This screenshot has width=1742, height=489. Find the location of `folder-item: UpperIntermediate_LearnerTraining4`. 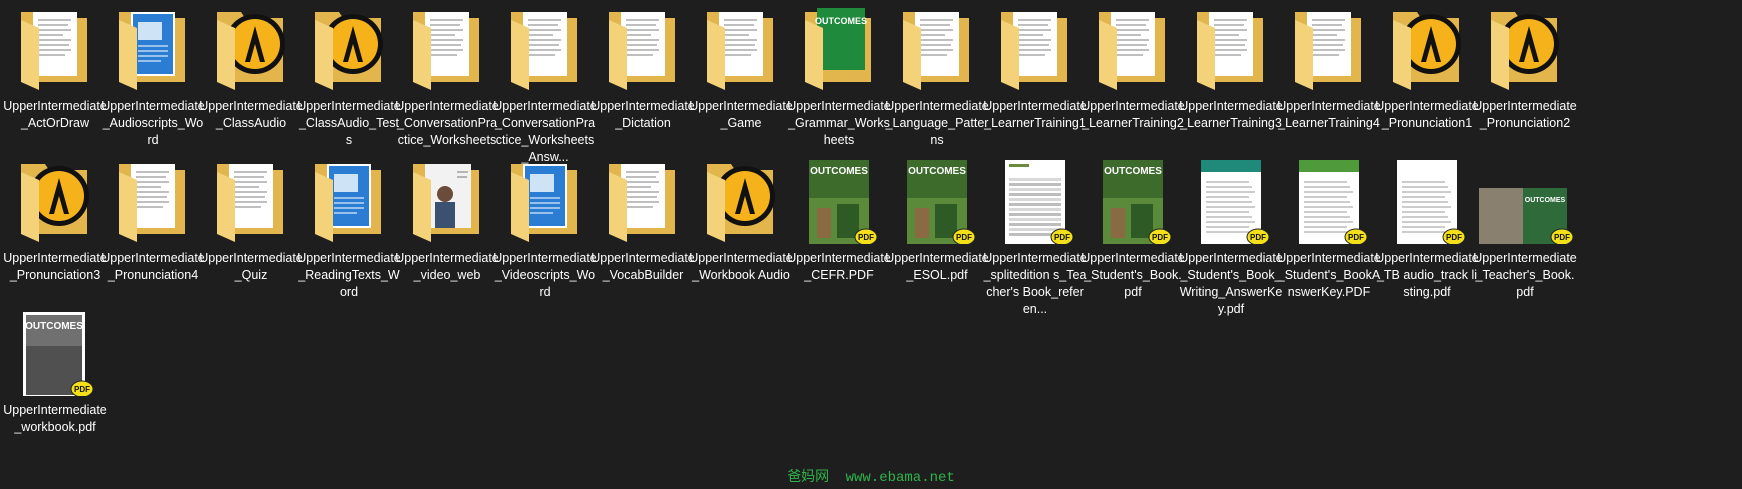

folder-item: UpperIntermediate_LearnerTraining4 is located at coordinates (1329, 69).